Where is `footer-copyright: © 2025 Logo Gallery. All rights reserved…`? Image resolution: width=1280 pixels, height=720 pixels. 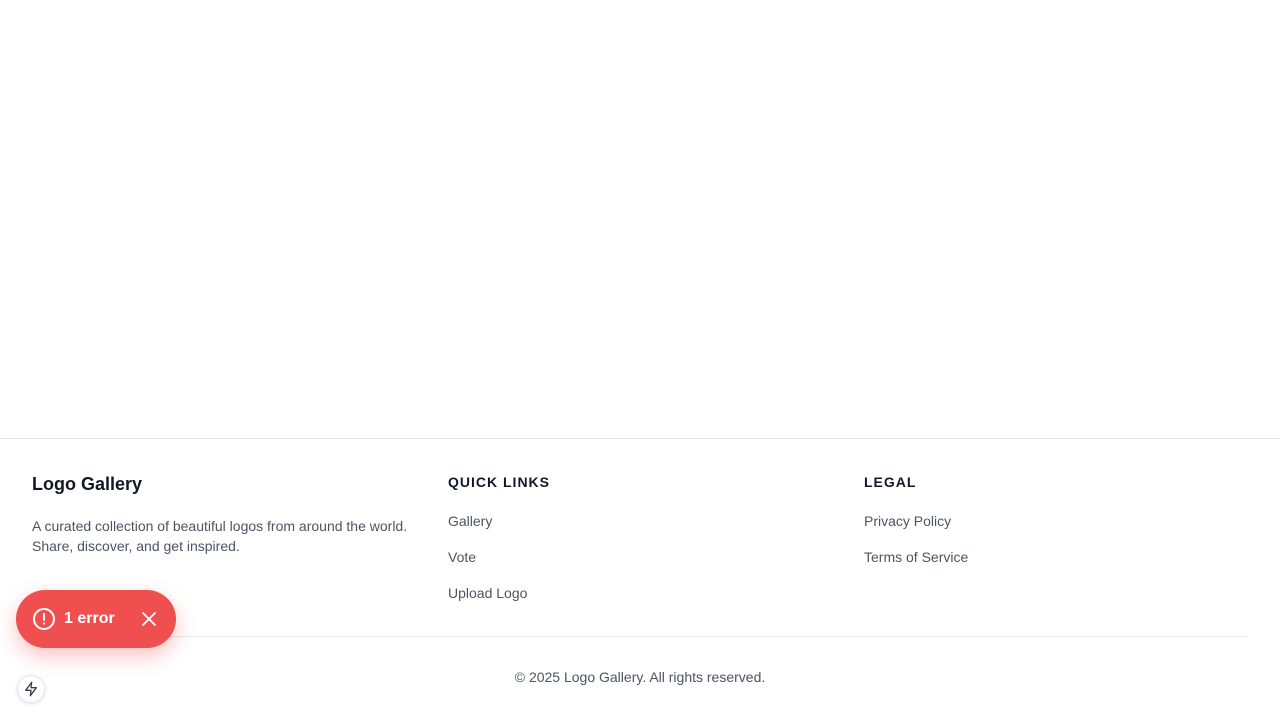
footer-copyright: © 2025 Logo Gallery. All rights reserved… is located at coordinates (640, 677).